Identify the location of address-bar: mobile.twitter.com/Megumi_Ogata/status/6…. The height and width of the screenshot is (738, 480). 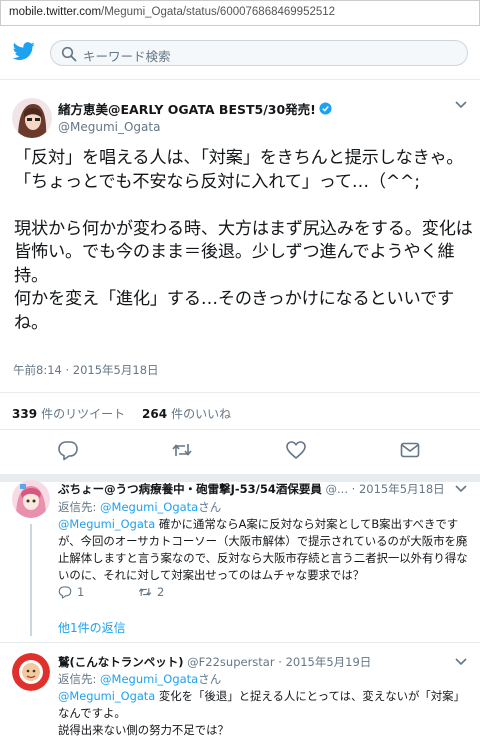
(240, 13).